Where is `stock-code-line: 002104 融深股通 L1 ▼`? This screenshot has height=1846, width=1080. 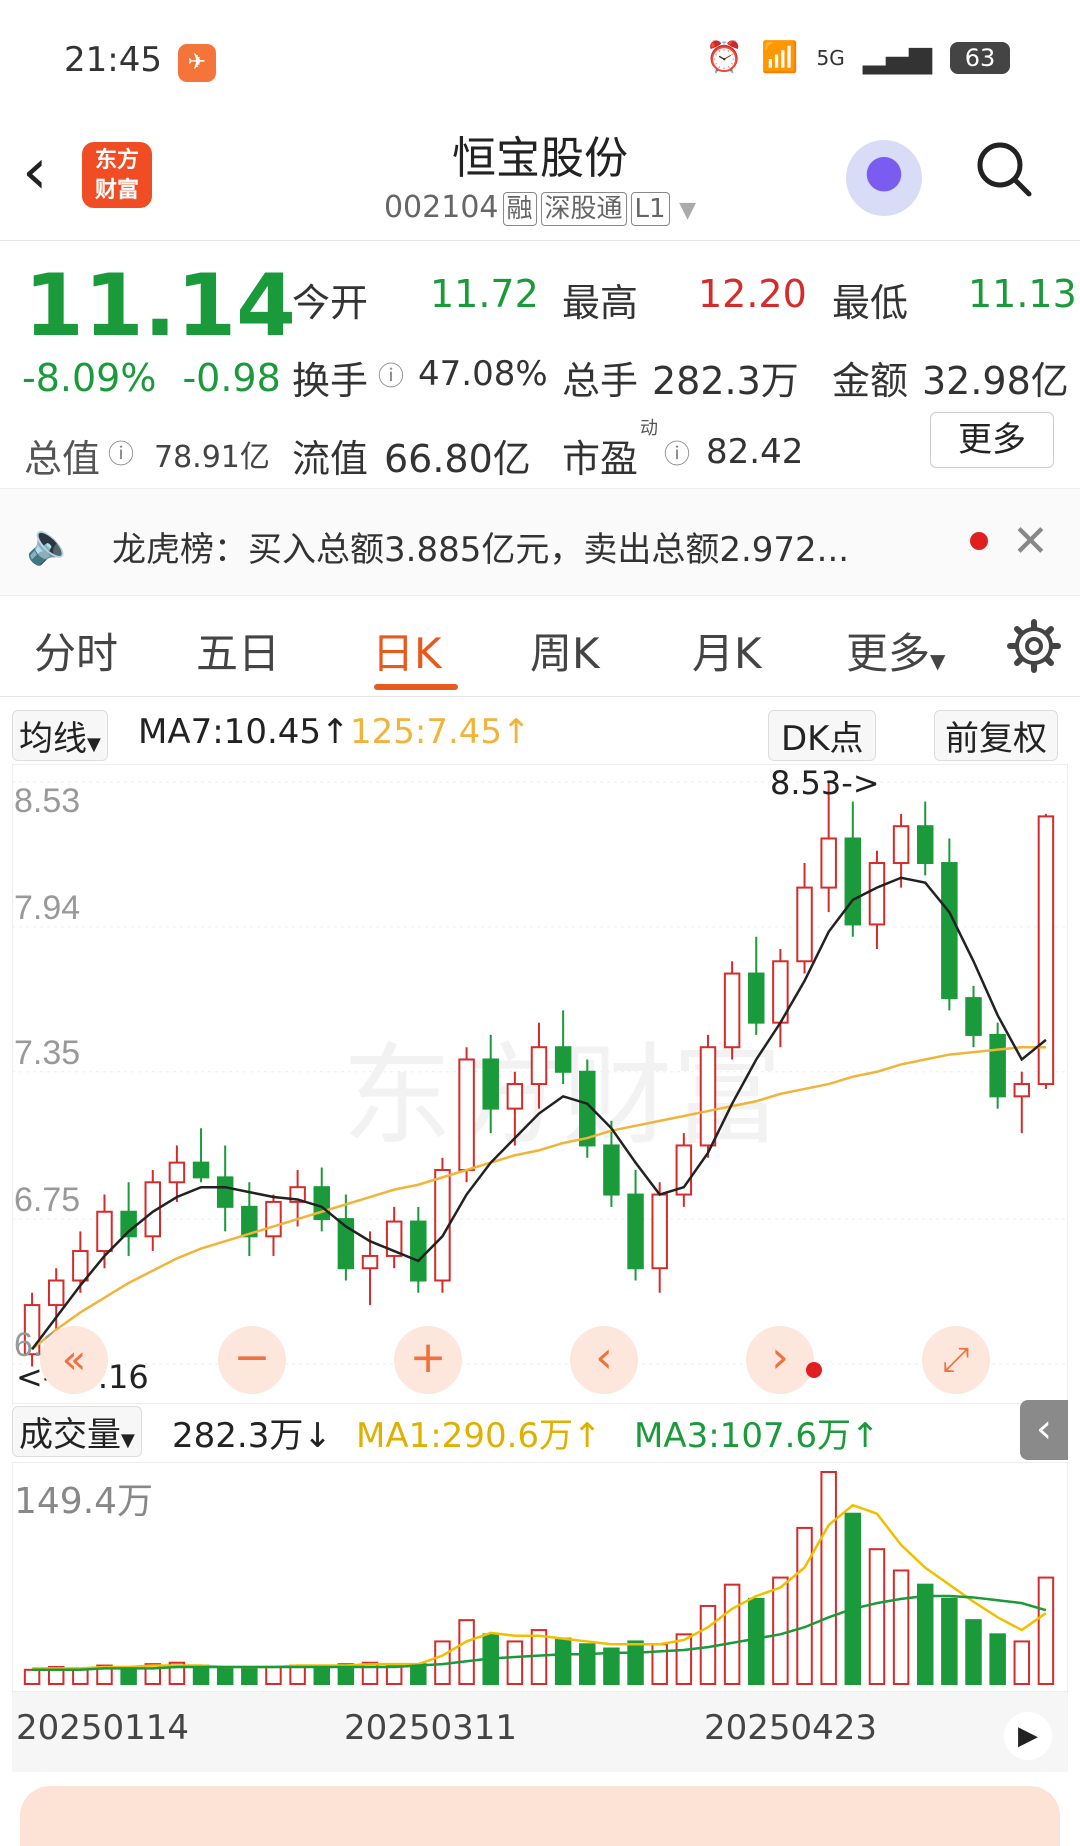
stock-code-line: 002104 融深股通 L1 ▼ is located at coordinates (540, 208).